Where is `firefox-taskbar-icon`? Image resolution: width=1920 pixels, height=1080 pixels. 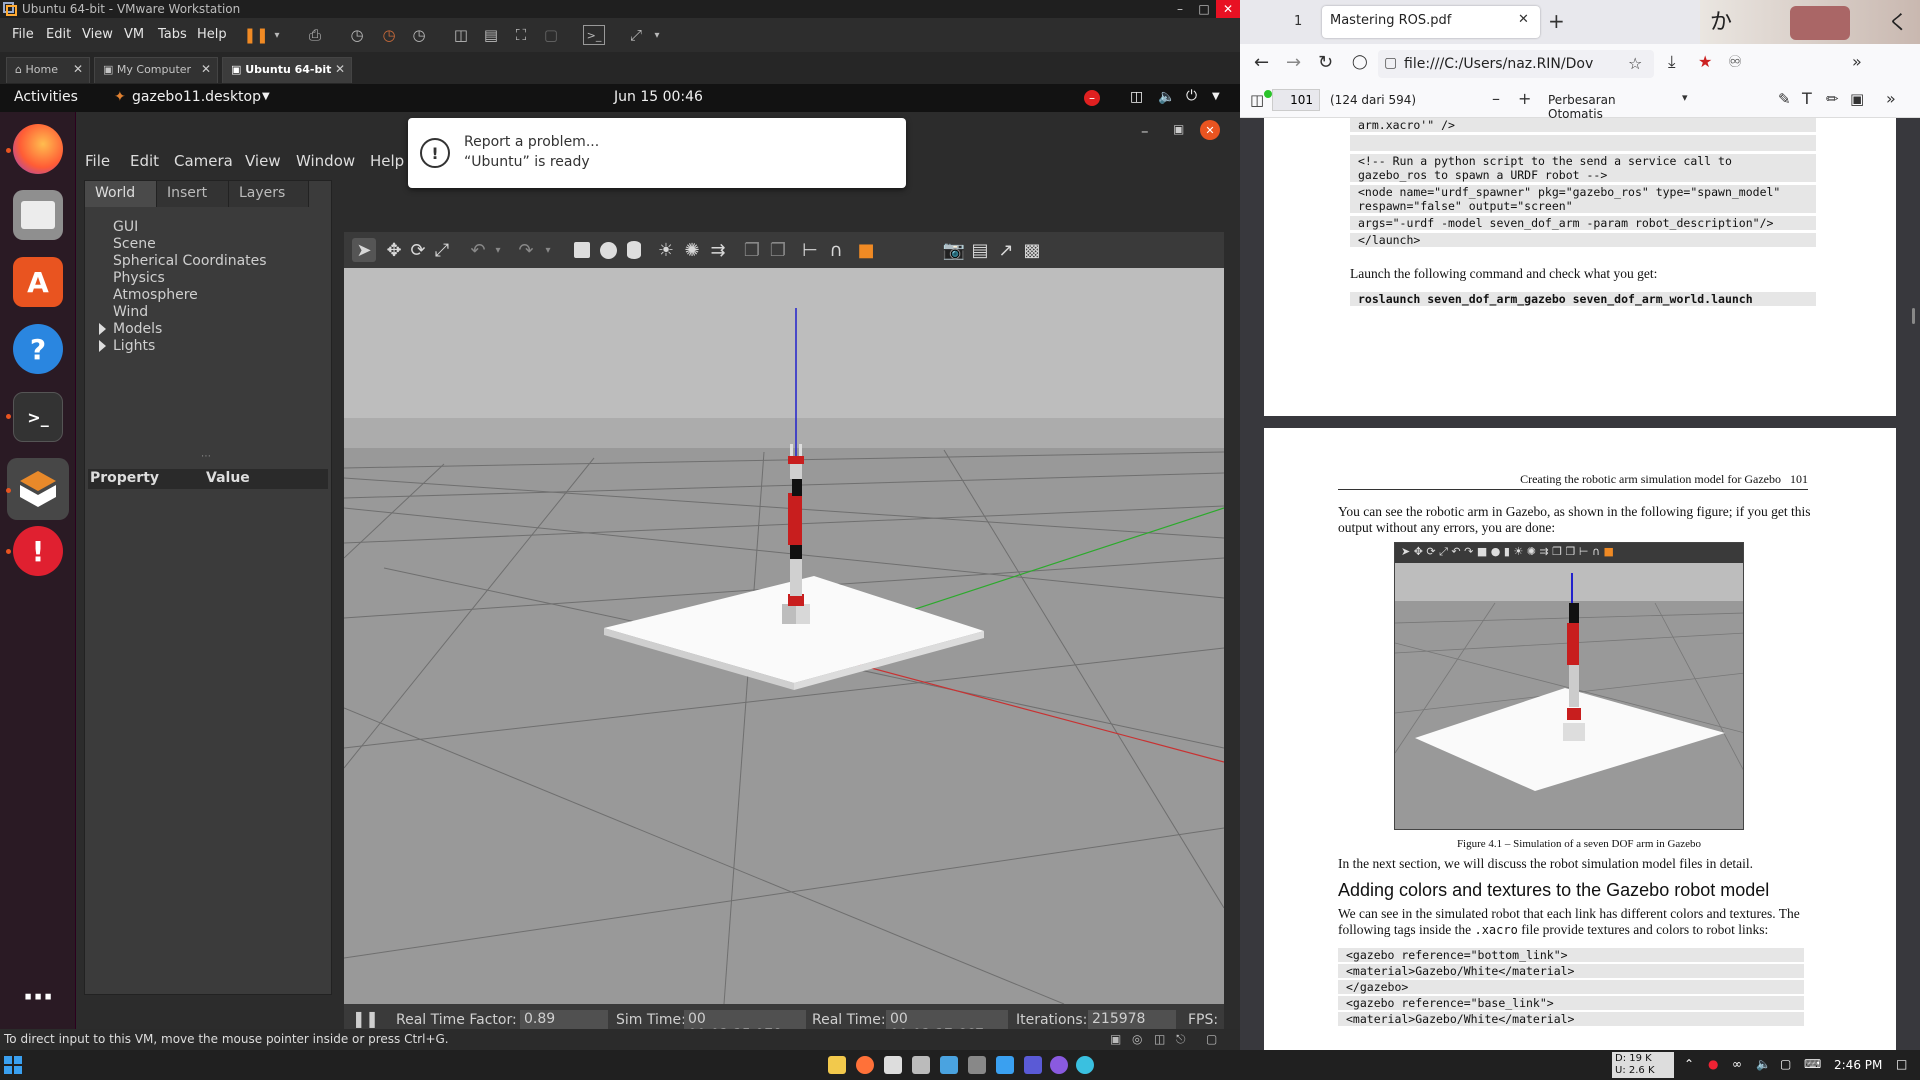
firefox-taskbar-icon is located at coordinates (865, 1065).